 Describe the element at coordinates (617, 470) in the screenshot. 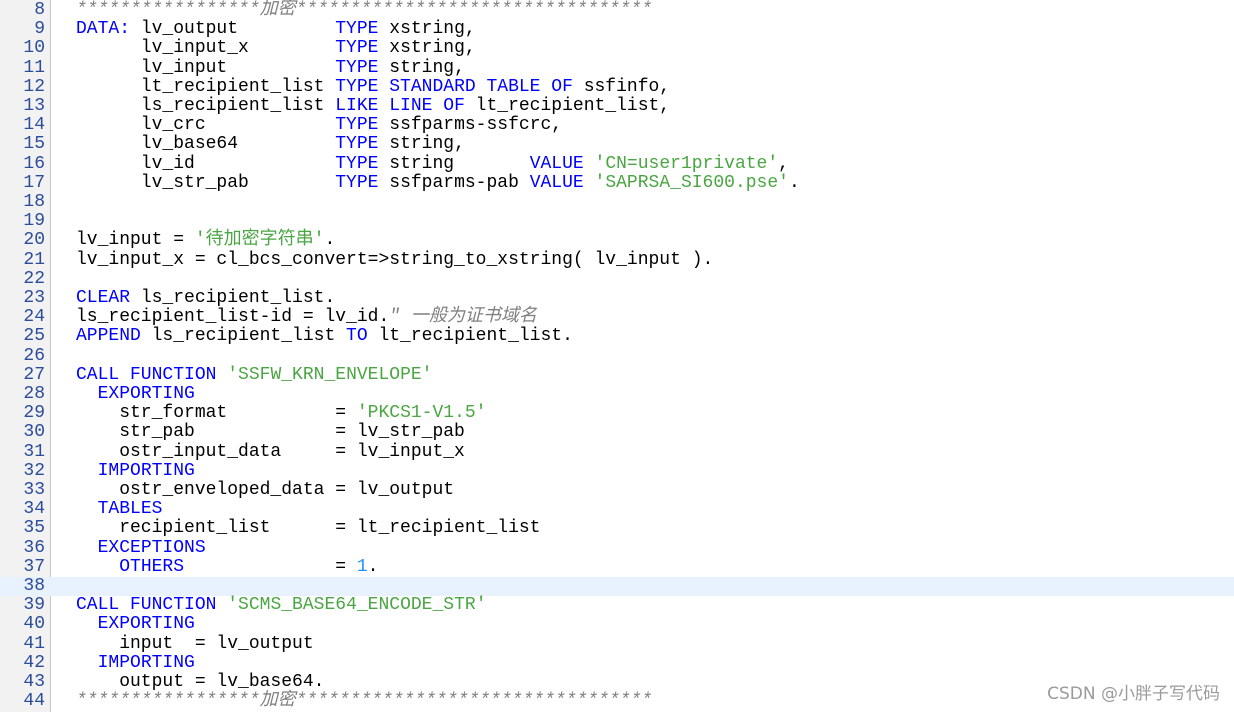

I see `code-line: 32 IMPORTING` at that location.